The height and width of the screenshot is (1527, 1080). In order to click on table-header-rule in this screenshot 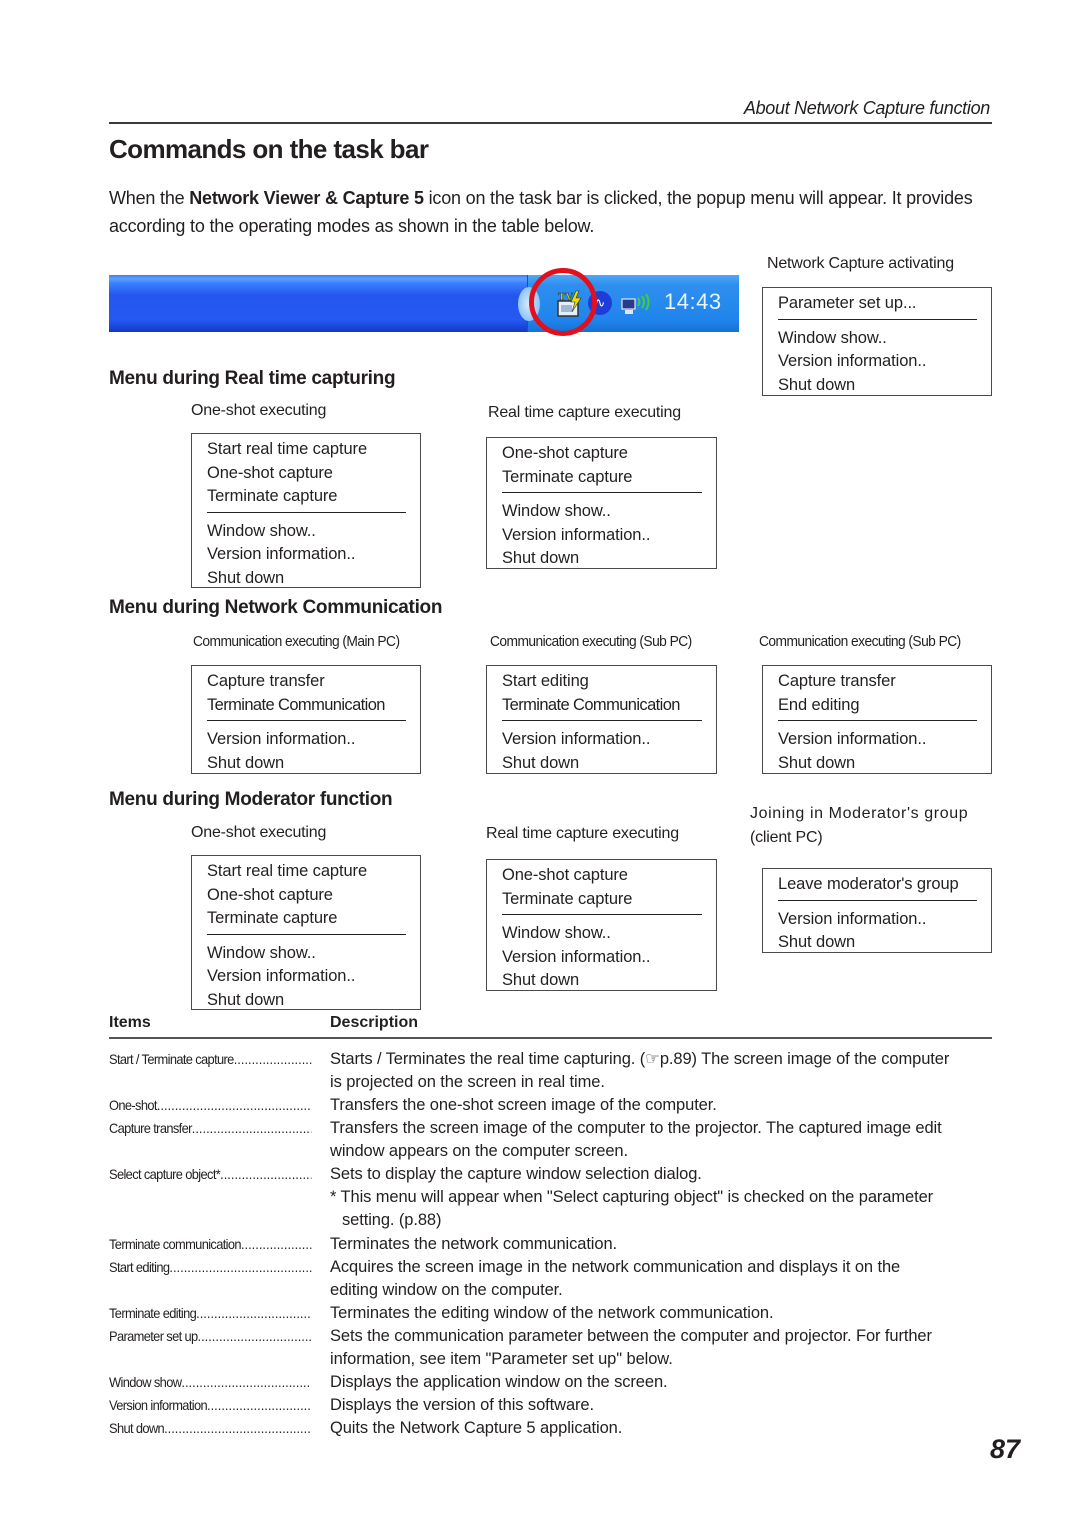, I will do `click(550, 1038)`.